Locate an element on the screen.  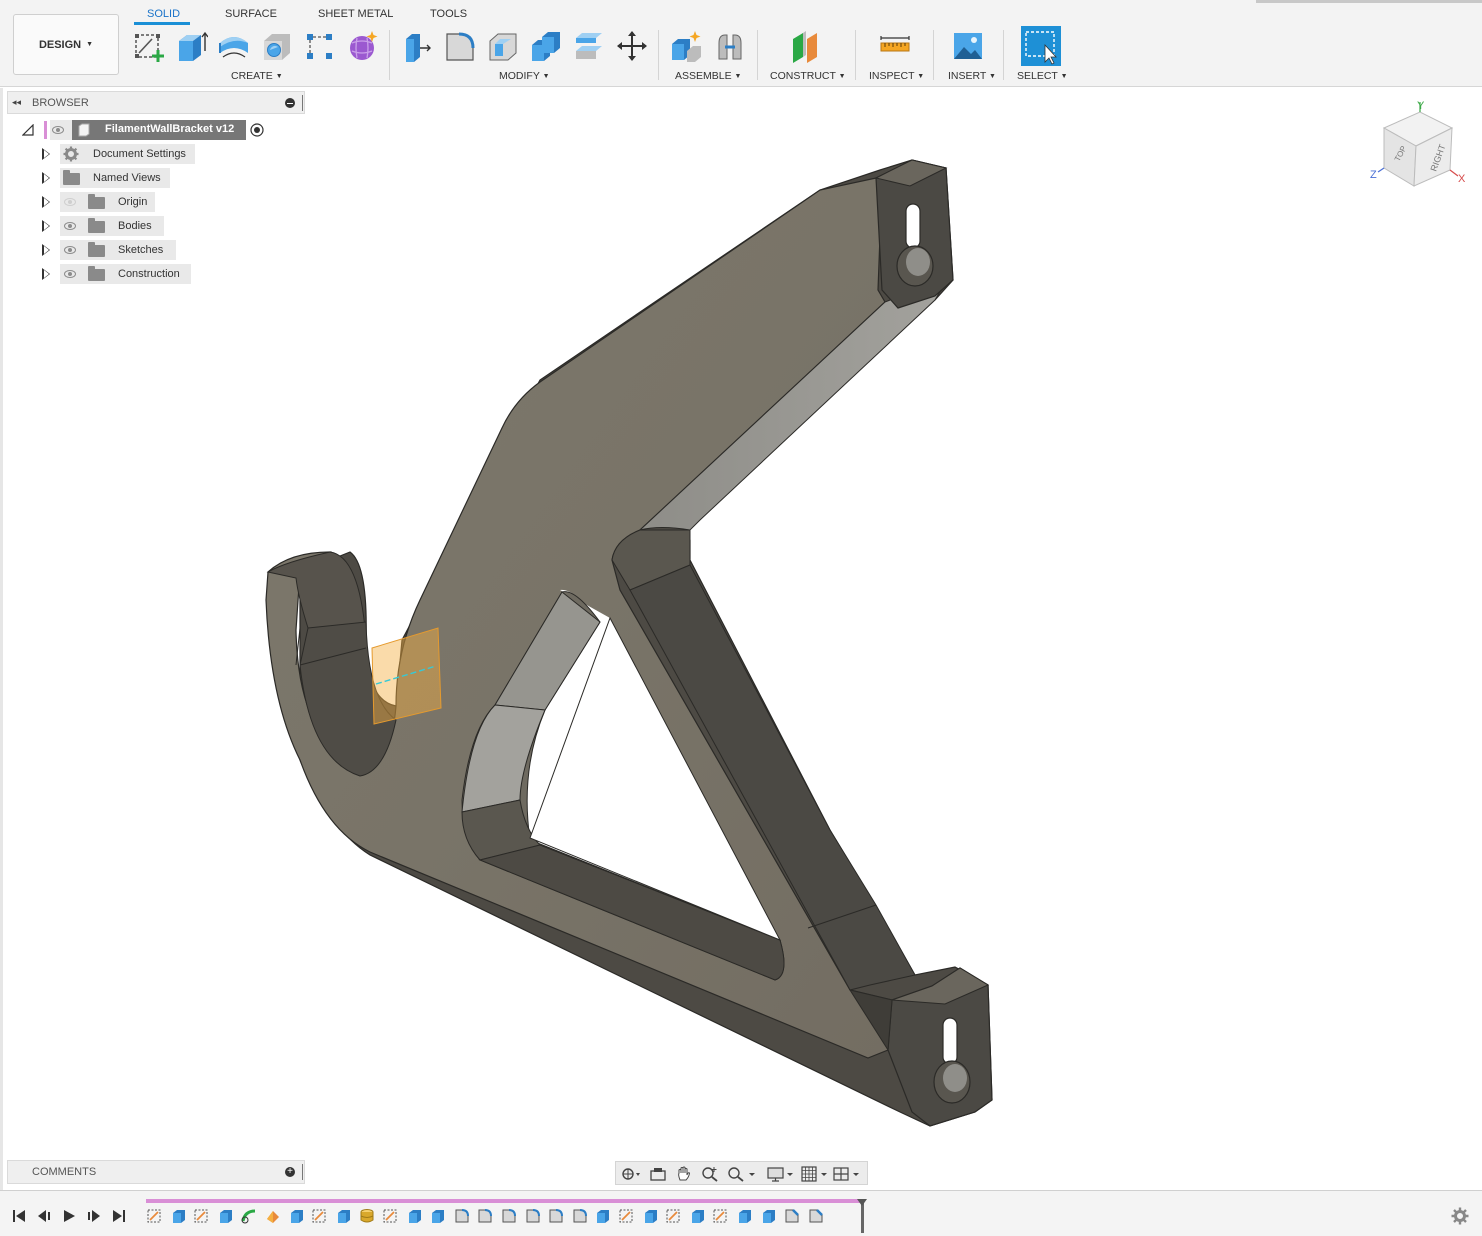
assemble-menu: ASSEMBLE ▼ is located at coordinates (708, 76).